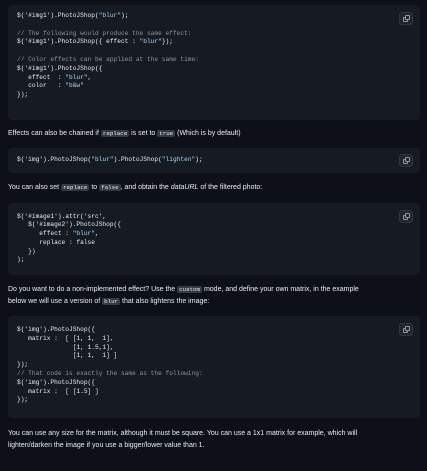  What do you see at coordinates (74, 86) in the screenshot?
I see `code-string: "b&w"` at bounding box center [74, 86].